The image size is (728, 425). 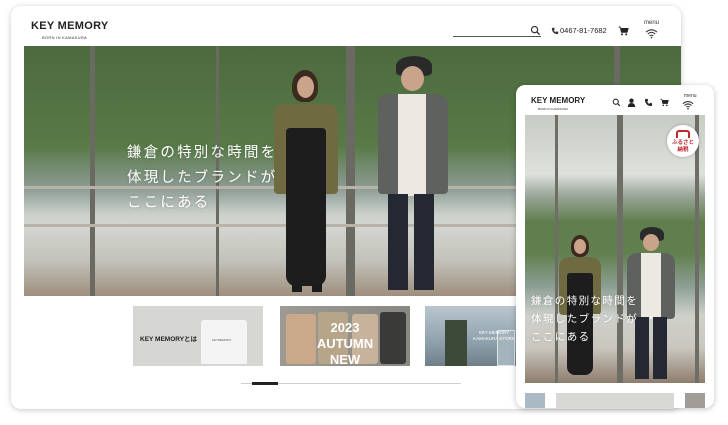 I want to click on hero-catchcopy: 鎌倉の特別な時間を 体現したブランドが ここにある, so click(x=202, y=178).